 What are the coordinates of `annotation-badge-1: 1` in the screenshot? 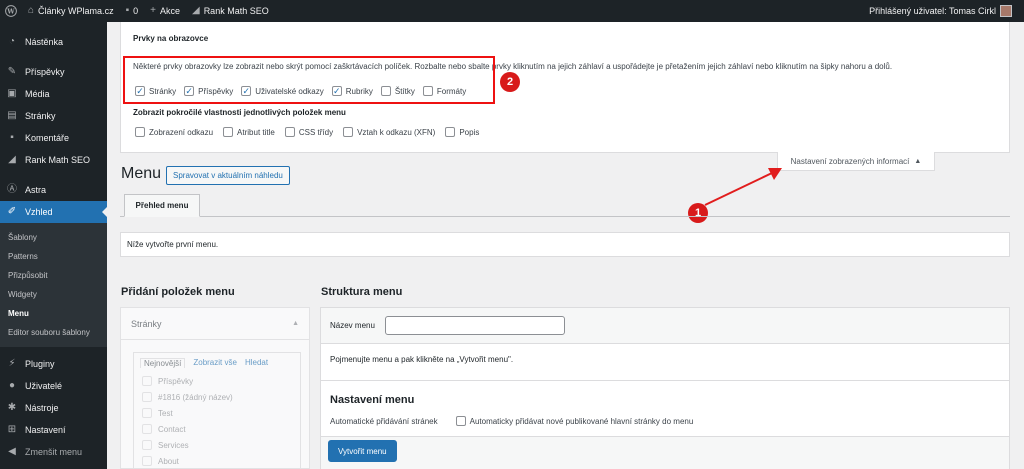 It's located at (698, 213).